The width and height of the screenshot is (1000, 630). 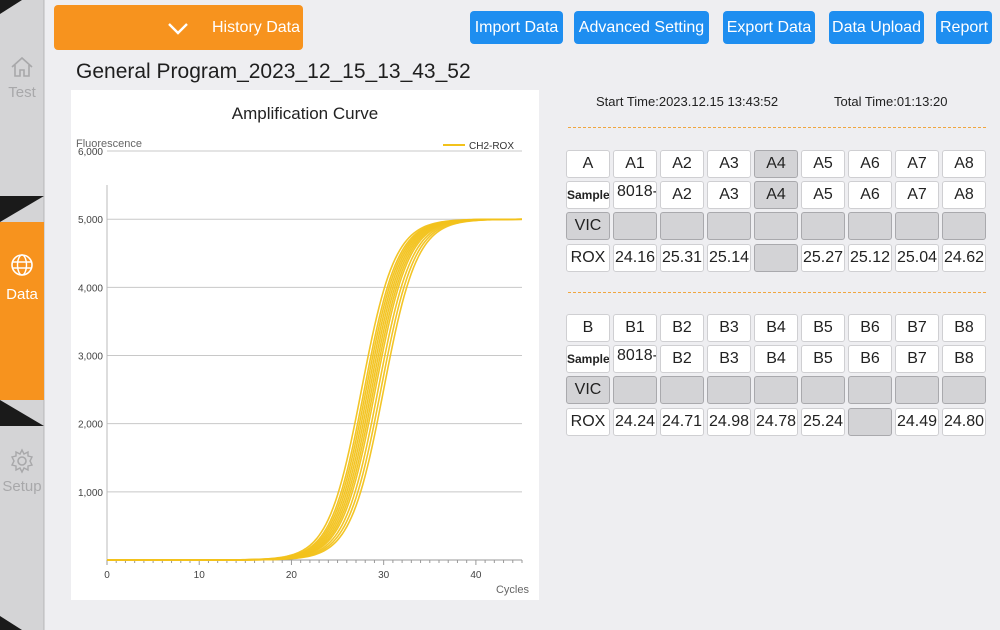 What do you see at coordinates (729, 328) in the screenshot?
I see `well-button: B3` at bounding box center [729, 328].